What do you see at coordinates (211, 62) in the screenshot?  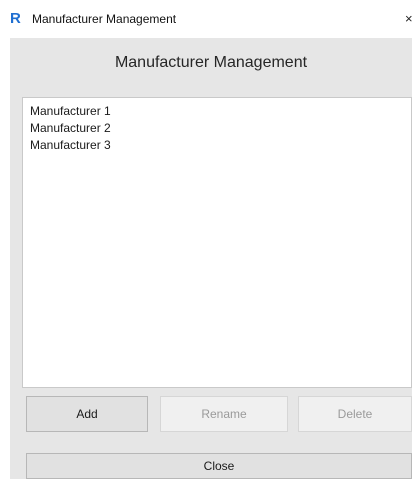 I see `dialog-heading: Manufacturer Management` at bounding box center [211, 62].